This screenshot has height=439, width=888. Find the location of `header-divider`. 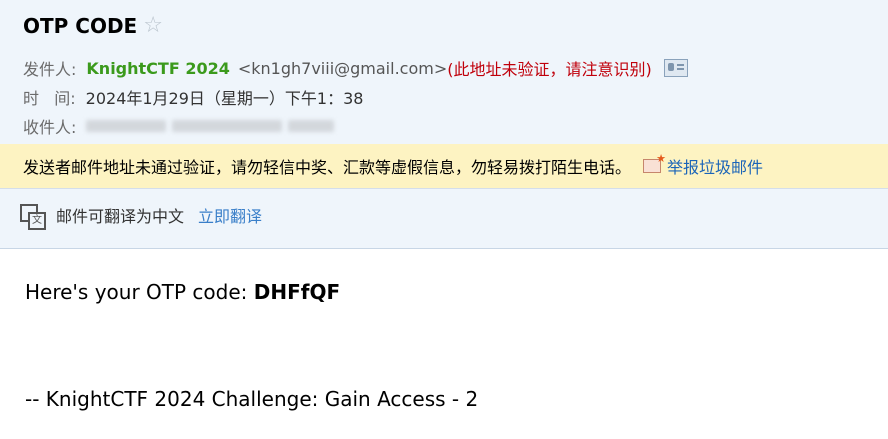

header-divider is located at coordinates (444, 188).